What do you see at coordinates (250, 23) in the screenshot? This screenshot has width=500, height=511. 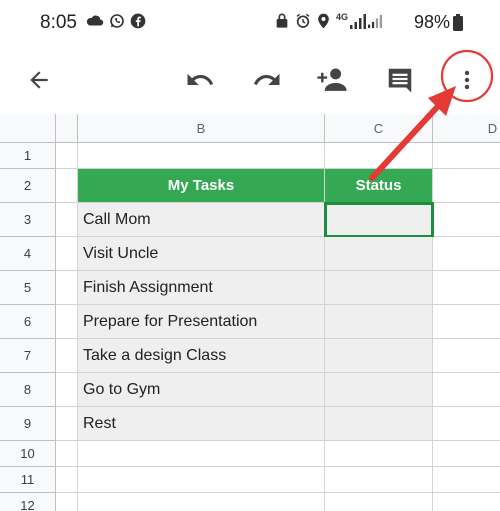 I see `status-bar: 8:05 4G 98%` at bounding box center [250, 23].